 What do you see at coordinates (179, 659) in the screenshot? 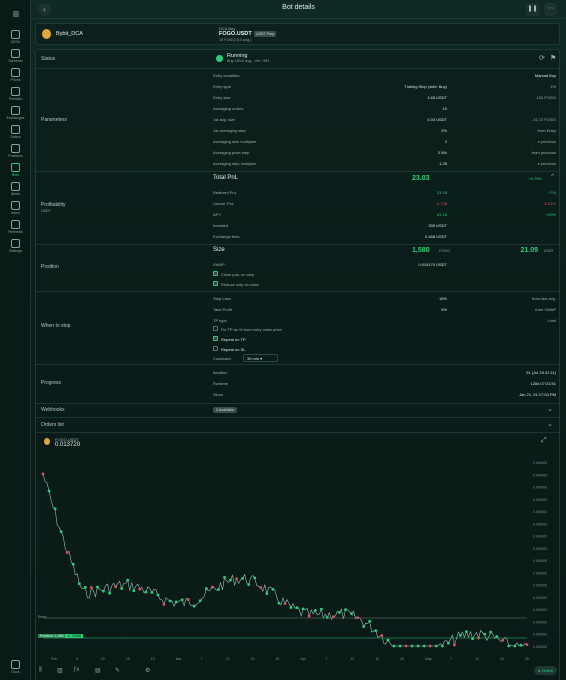
I see `x-tick-label: Mar` at bounding box center [179, 659].